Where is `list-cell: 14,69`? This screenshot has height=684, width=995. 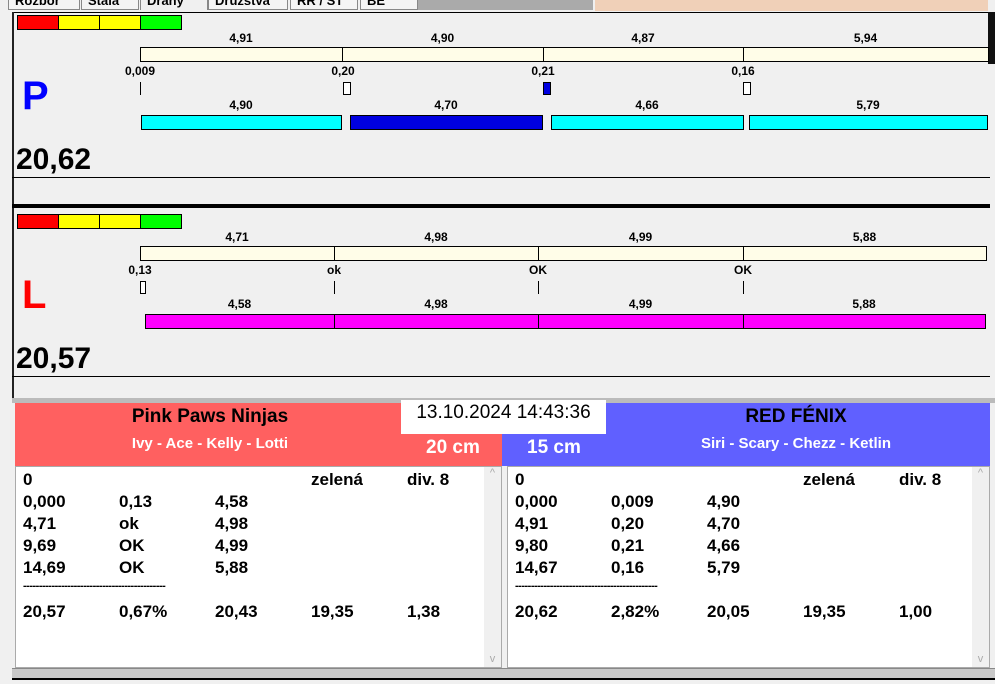
list-cell: 14,69 is located at coordinates (44, 567).